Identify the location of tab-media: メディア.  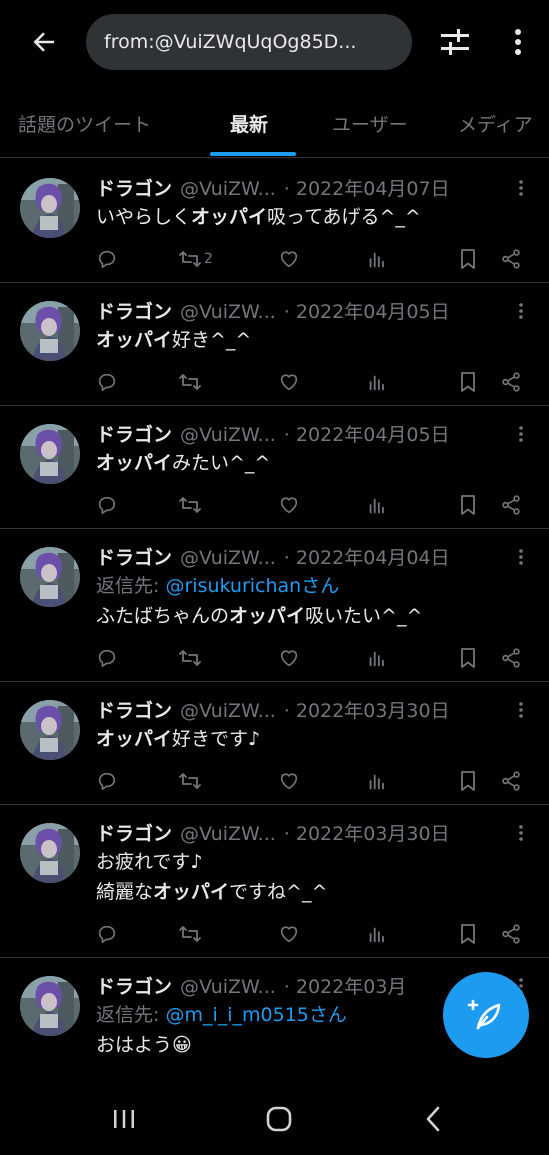
(495, 123).